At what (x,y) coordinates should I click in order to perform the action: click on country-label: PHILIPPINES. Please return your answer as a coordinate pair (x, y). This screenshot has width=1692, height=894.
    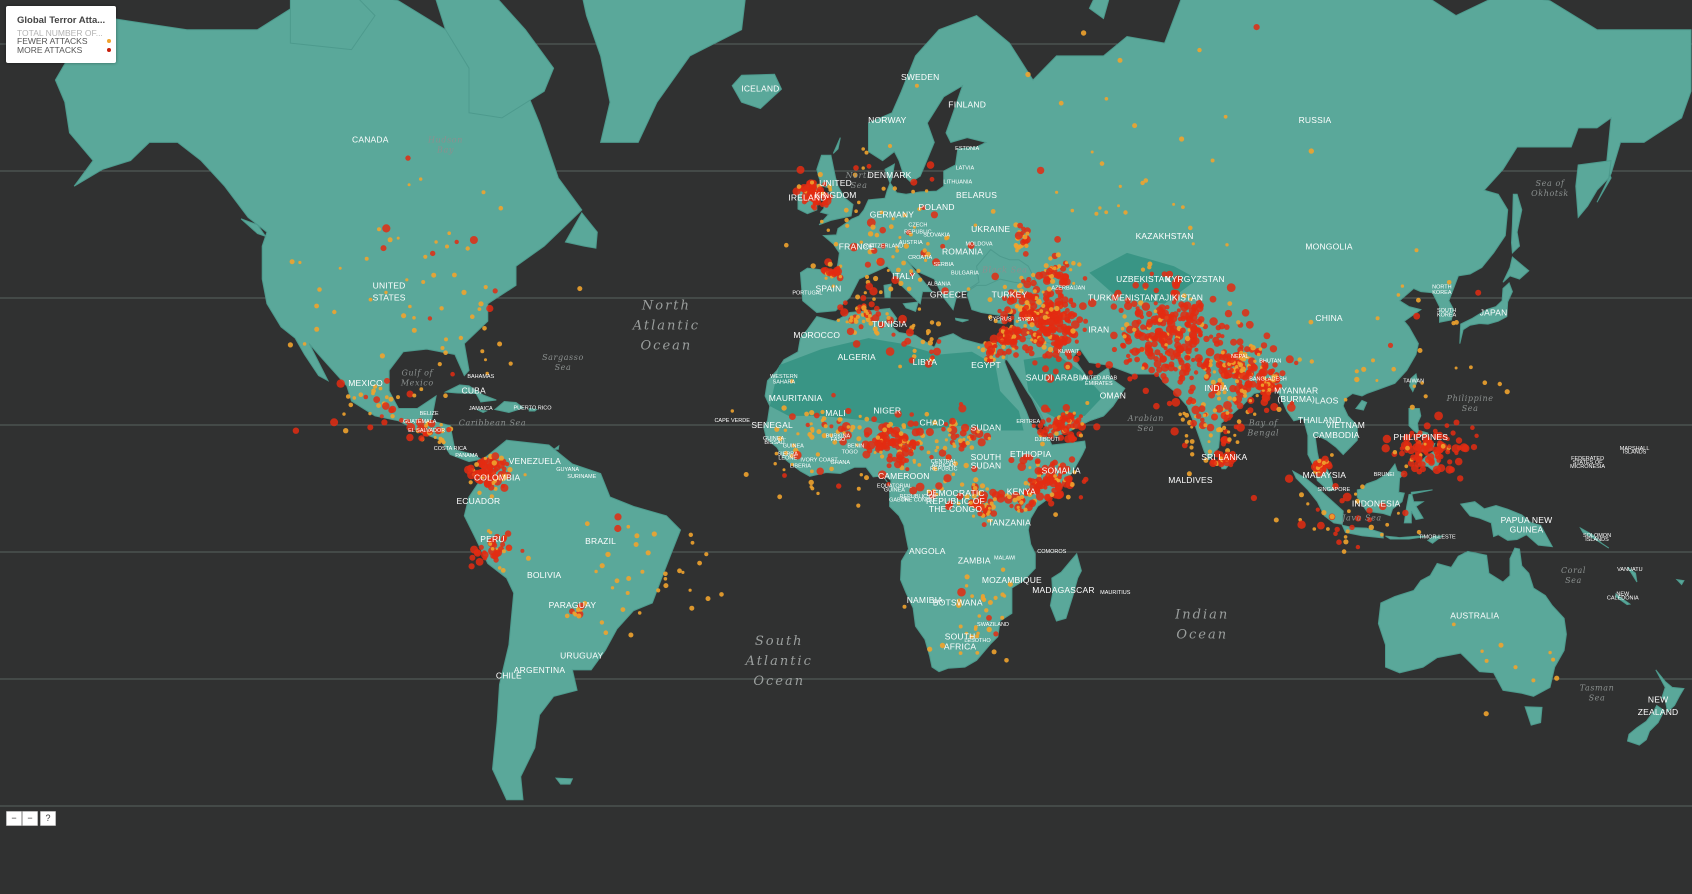
    Looking at the image, I should click on (1420, 437).